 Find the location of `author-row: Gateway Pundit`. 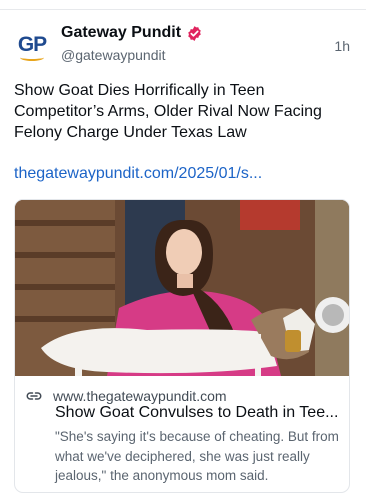

author-row: Gateway Pundit is located at coordinates (132, 33).